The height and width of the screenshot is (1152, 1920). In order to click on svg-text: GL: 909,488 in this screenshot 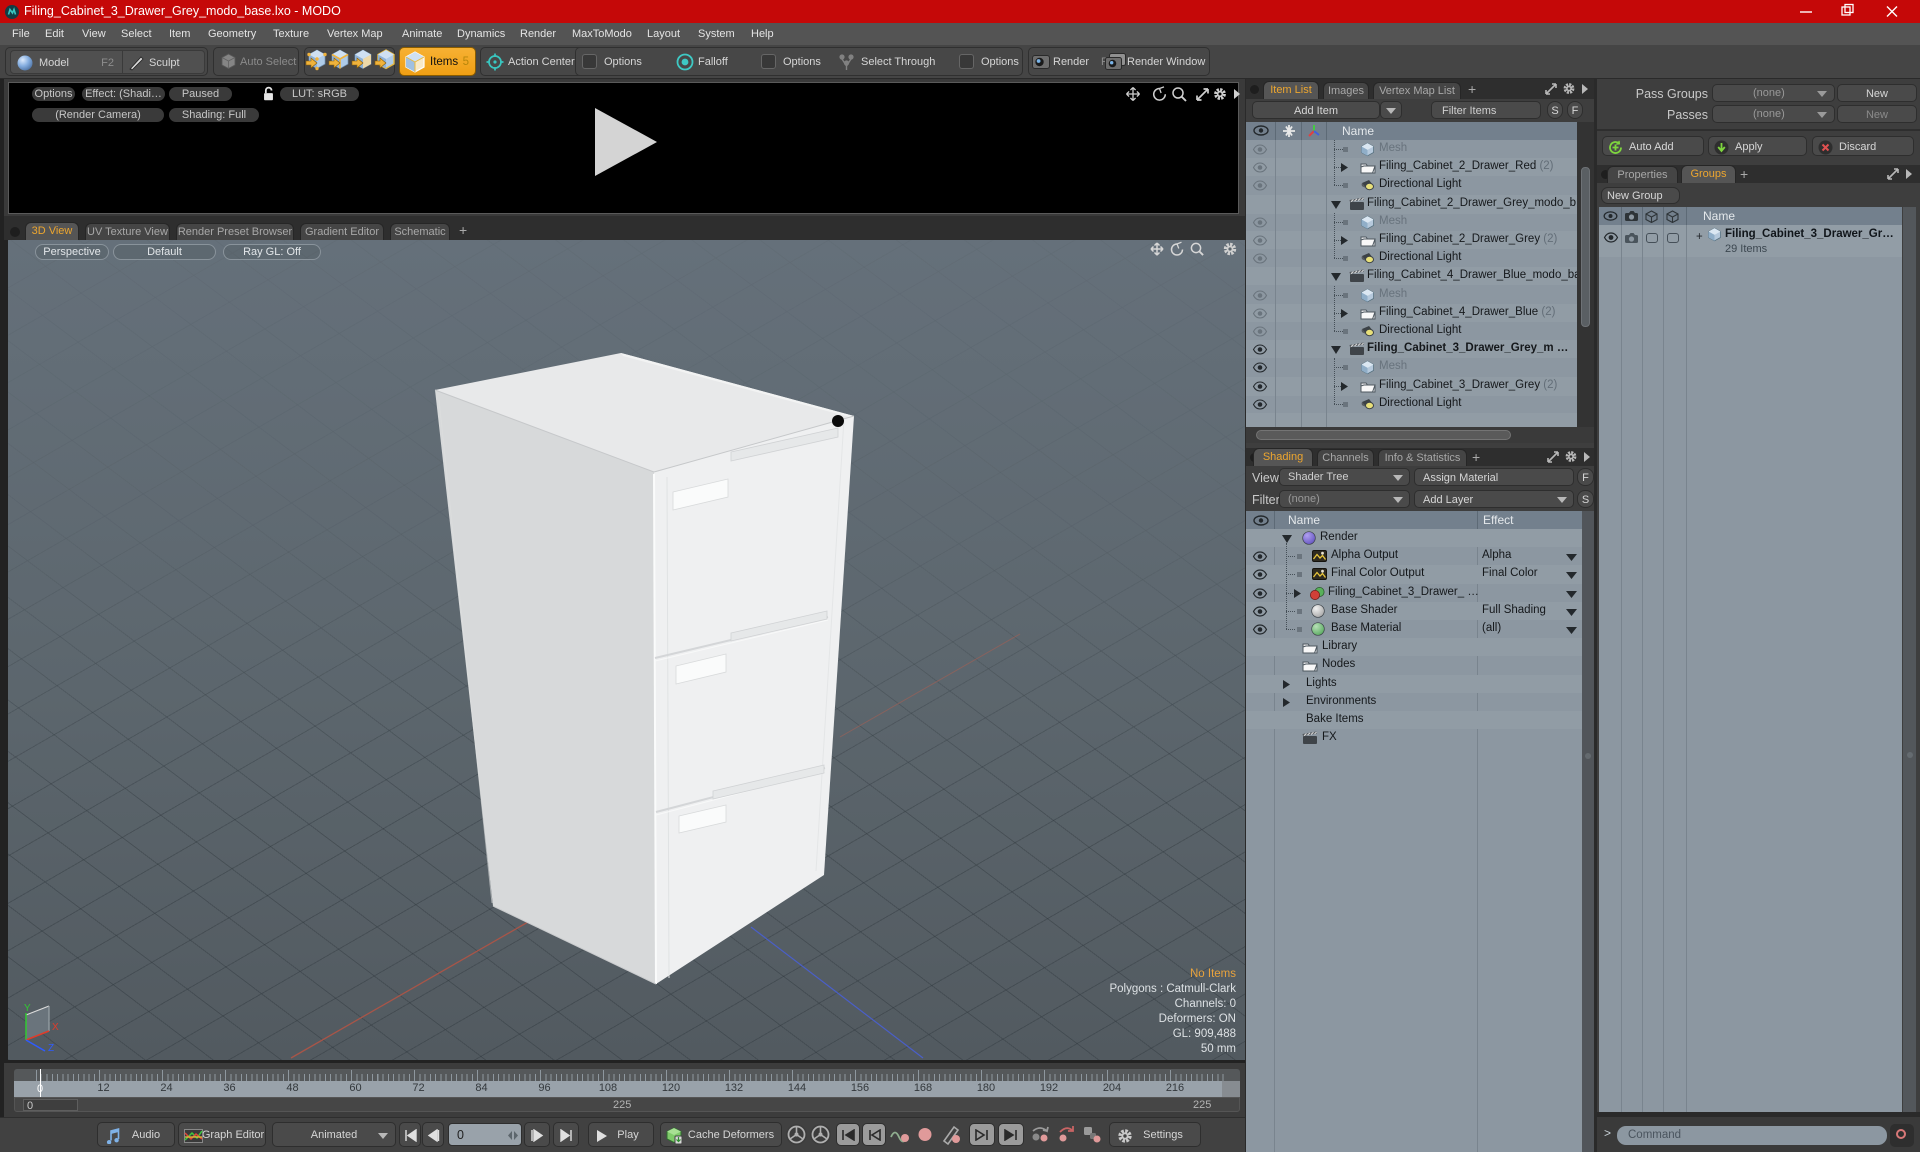, I will do `click(1204, 1034)`.